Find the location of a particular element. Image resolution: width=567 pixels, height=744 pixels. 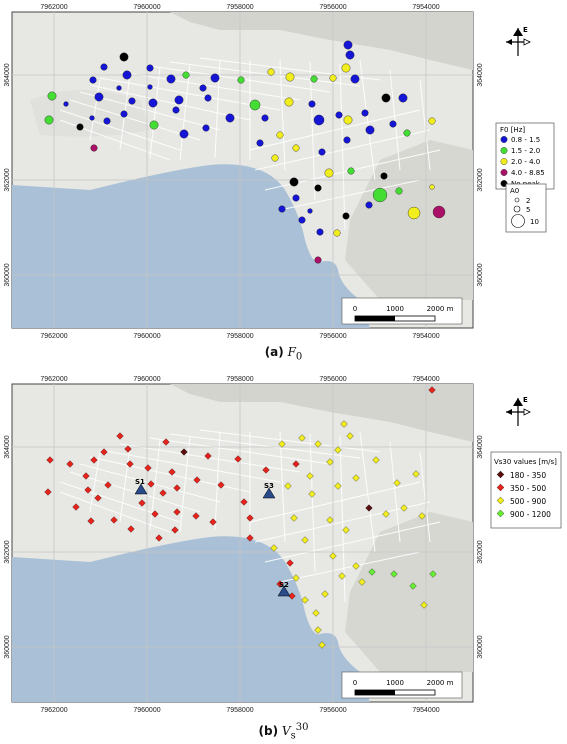

x-tick-bottom-b-4: 7954000 is located at coordinates (425, 710).